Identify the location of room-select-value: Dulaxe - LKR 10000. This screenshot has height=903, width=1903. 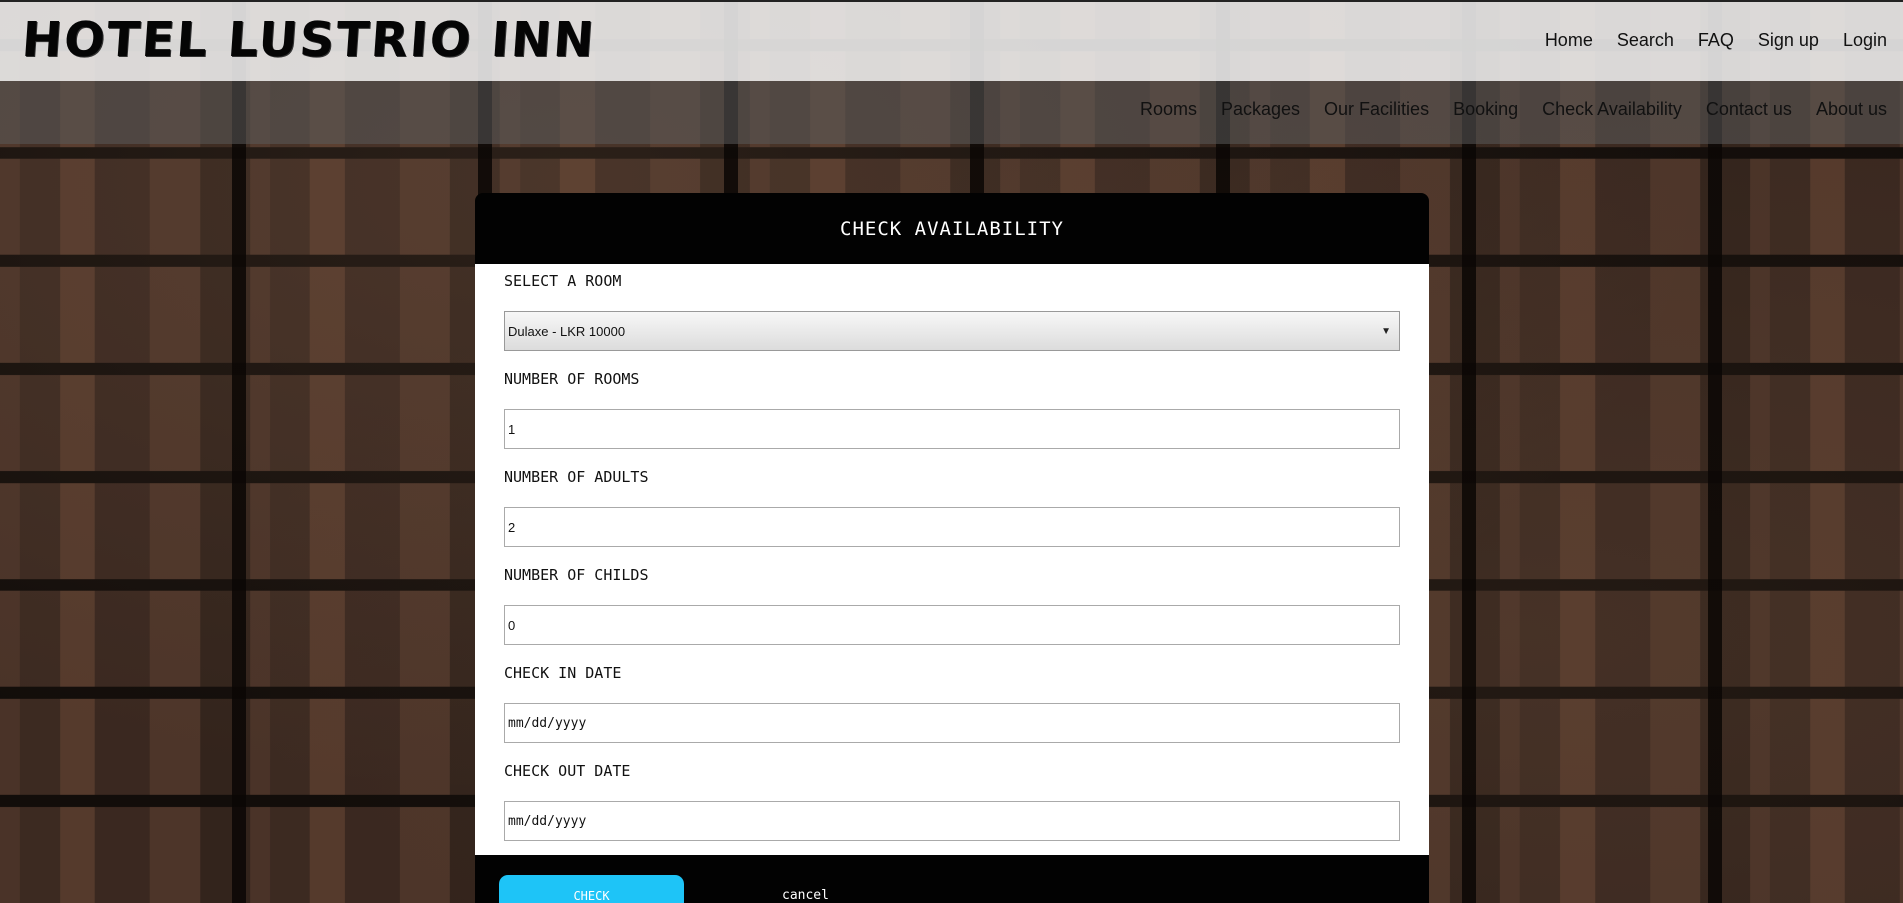
(567, 331).